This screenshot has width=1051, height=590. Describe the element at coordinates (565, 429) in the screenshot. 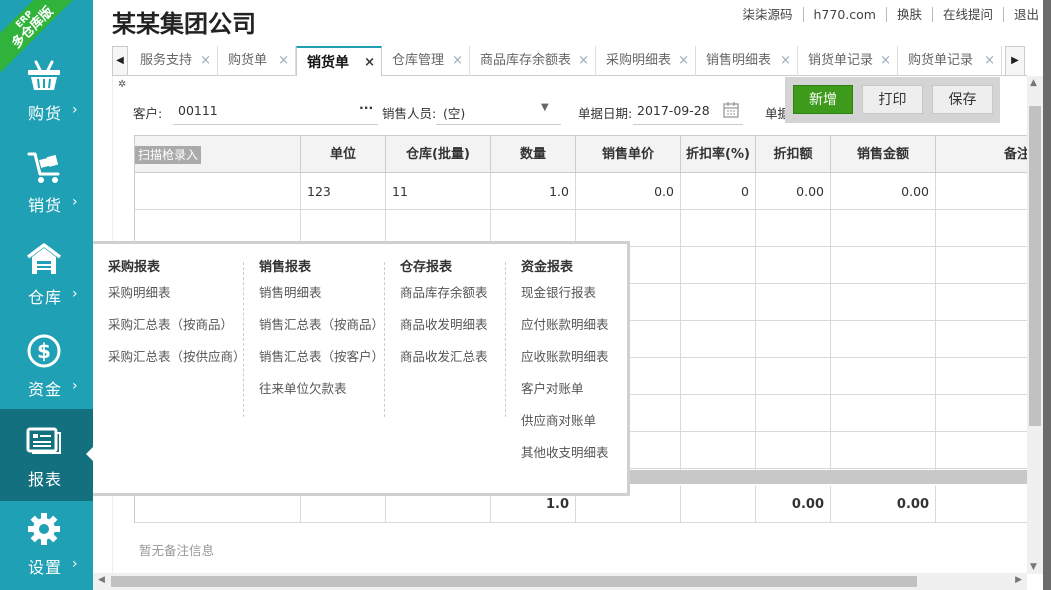

I see `report-link: 供应商对账单` at that location.